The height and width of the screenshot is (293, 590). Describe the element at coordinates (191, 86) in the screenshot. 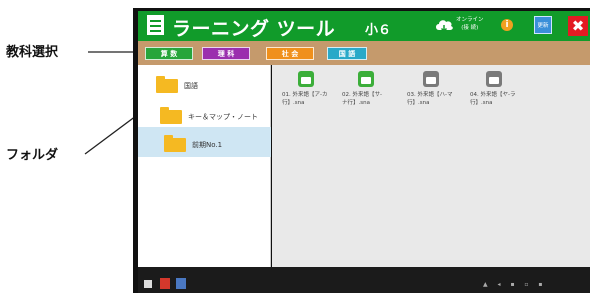

I see `folder-label: 国語` at that location.